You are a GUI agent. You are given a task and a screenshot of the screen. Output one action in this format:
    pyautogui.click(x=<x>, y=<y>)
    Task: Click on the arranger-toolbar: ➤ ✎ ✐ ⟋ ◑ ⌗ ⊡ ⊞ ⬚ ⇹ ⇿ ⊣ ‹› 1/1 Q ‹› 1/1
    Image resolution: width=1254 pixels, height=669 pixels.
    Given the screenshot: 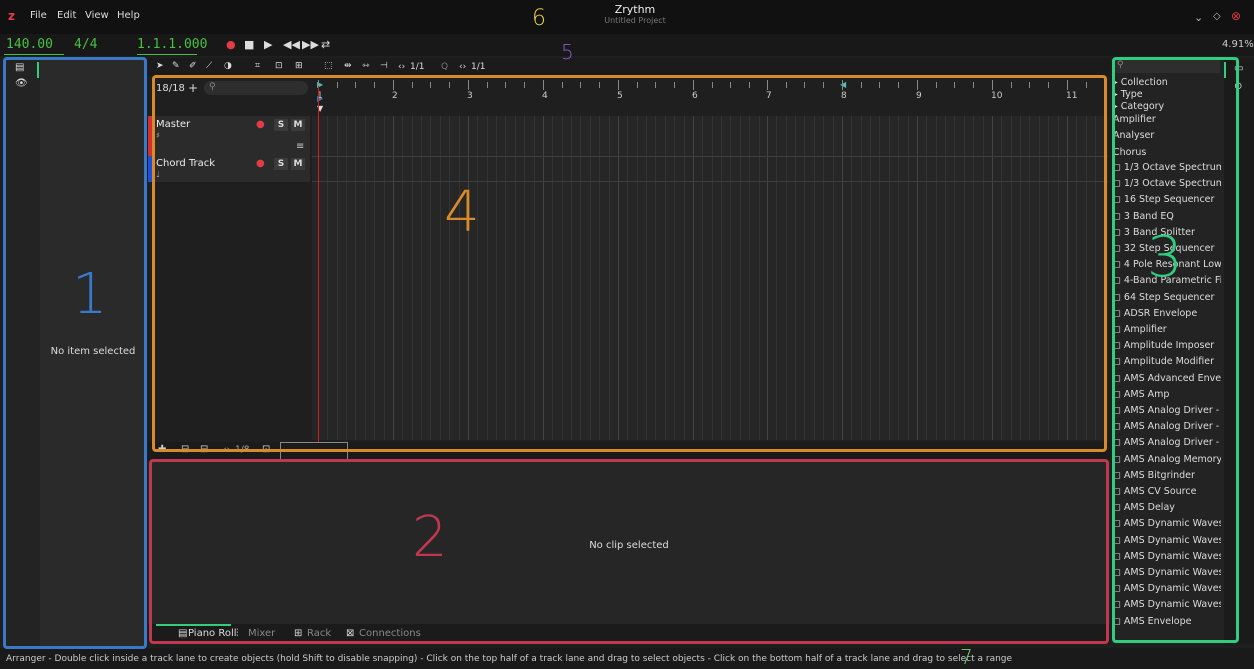 What is the action you would take?
    pyautogui.click(x=629, y=67)
    